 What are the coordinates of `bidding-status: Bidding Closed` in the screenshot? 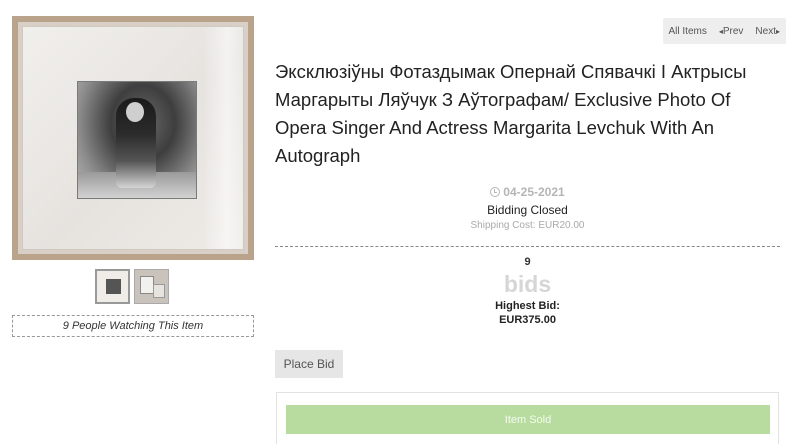 It's located at (527, 210).